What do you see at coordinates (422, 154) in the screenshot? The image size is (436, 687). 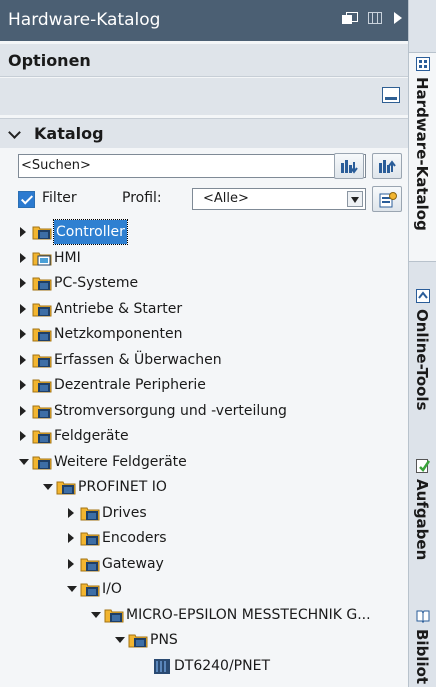 I see `tab-label: Hardware-Katalog` at bounding box center [422, 154].